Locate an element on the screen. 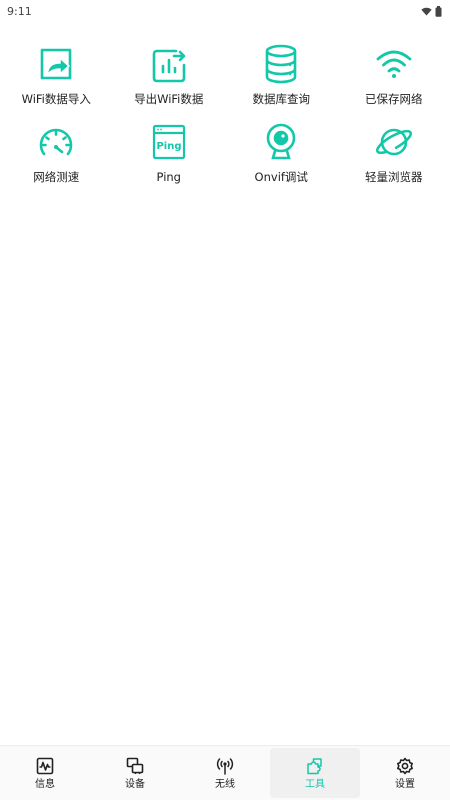 Image resolution: width=450 pixels, height=800 pixels. tool-label: 数据库查询 is located at coordinates (281, 99).